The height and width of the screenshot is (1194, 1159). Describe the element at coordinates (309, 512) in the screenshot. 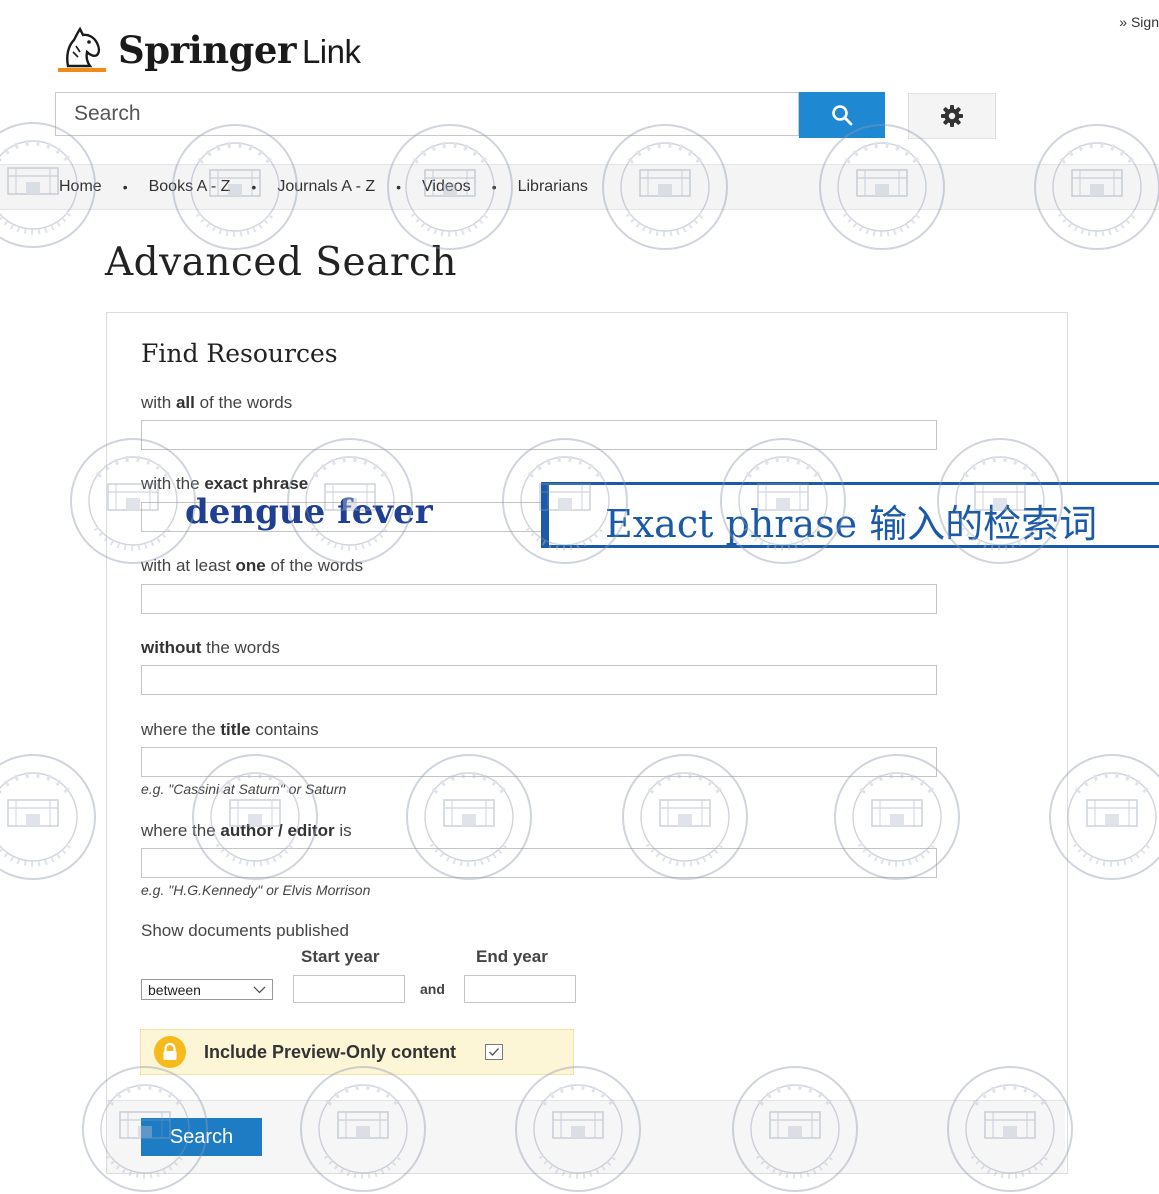

I see `annotation-phrase: dengue fever` at that location.